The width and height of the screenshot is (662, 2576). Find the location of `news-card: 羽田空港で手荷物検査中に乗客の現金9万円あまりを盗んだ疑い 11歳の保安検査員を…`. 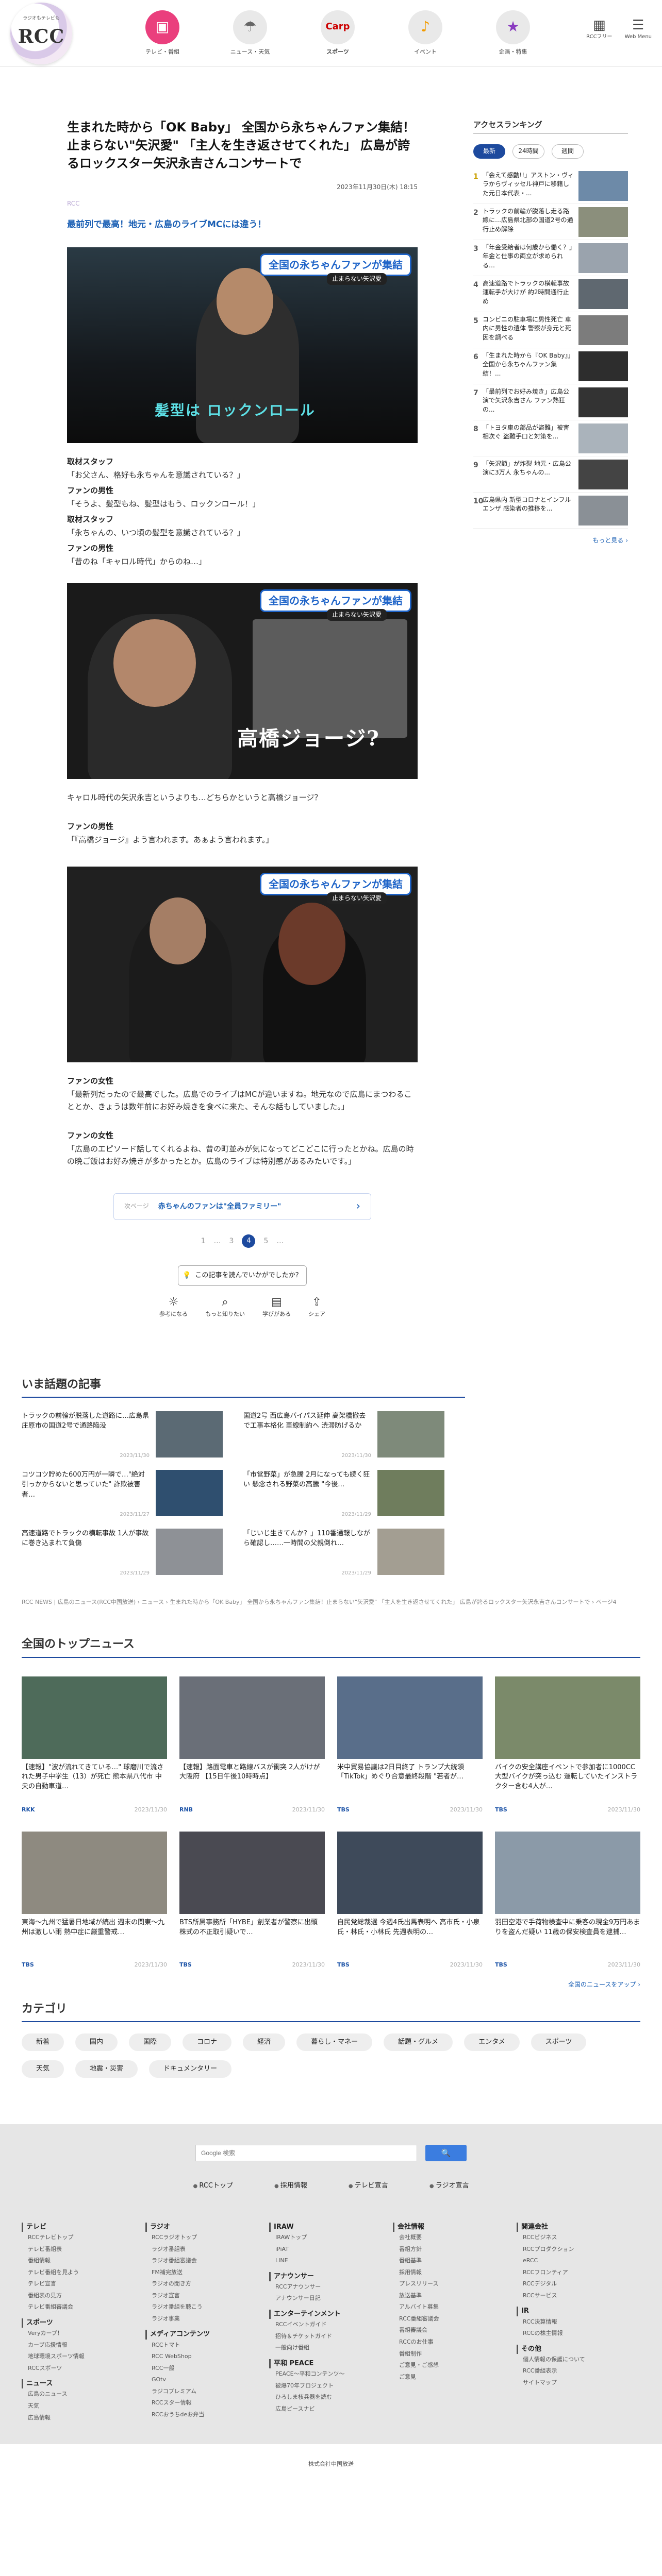

news-card: 羽田空港で手荷物検査中に乗客の現金9万円あまりを盗んだ疑い 11歳の保安検査員を… is located at coordinates (567, 1901).